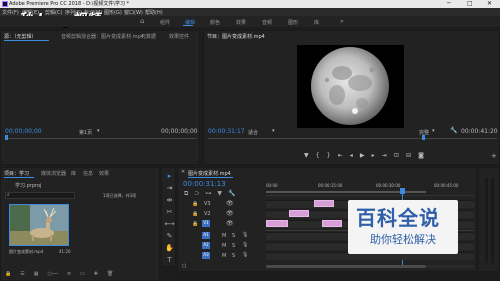 This screenshot has width=500, height=281. What do you see at coordinates (373, 156) in the screenshot?
I see `program-step-forward-icon: ▸` at bounding box center [373, 156].